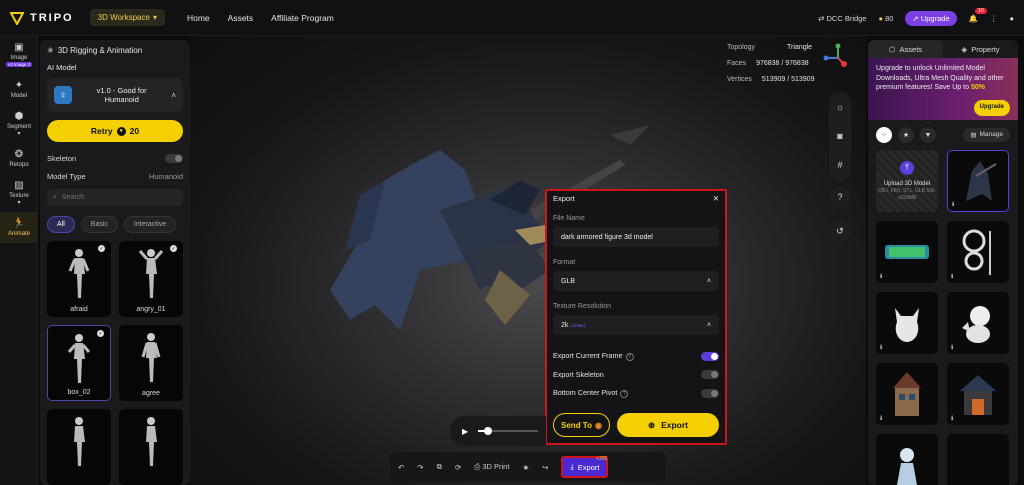 The width and height of the screenshot is (1024, 485). I want to click on texture-resolution-select: 2k Limited ˄, so click(636, 325).